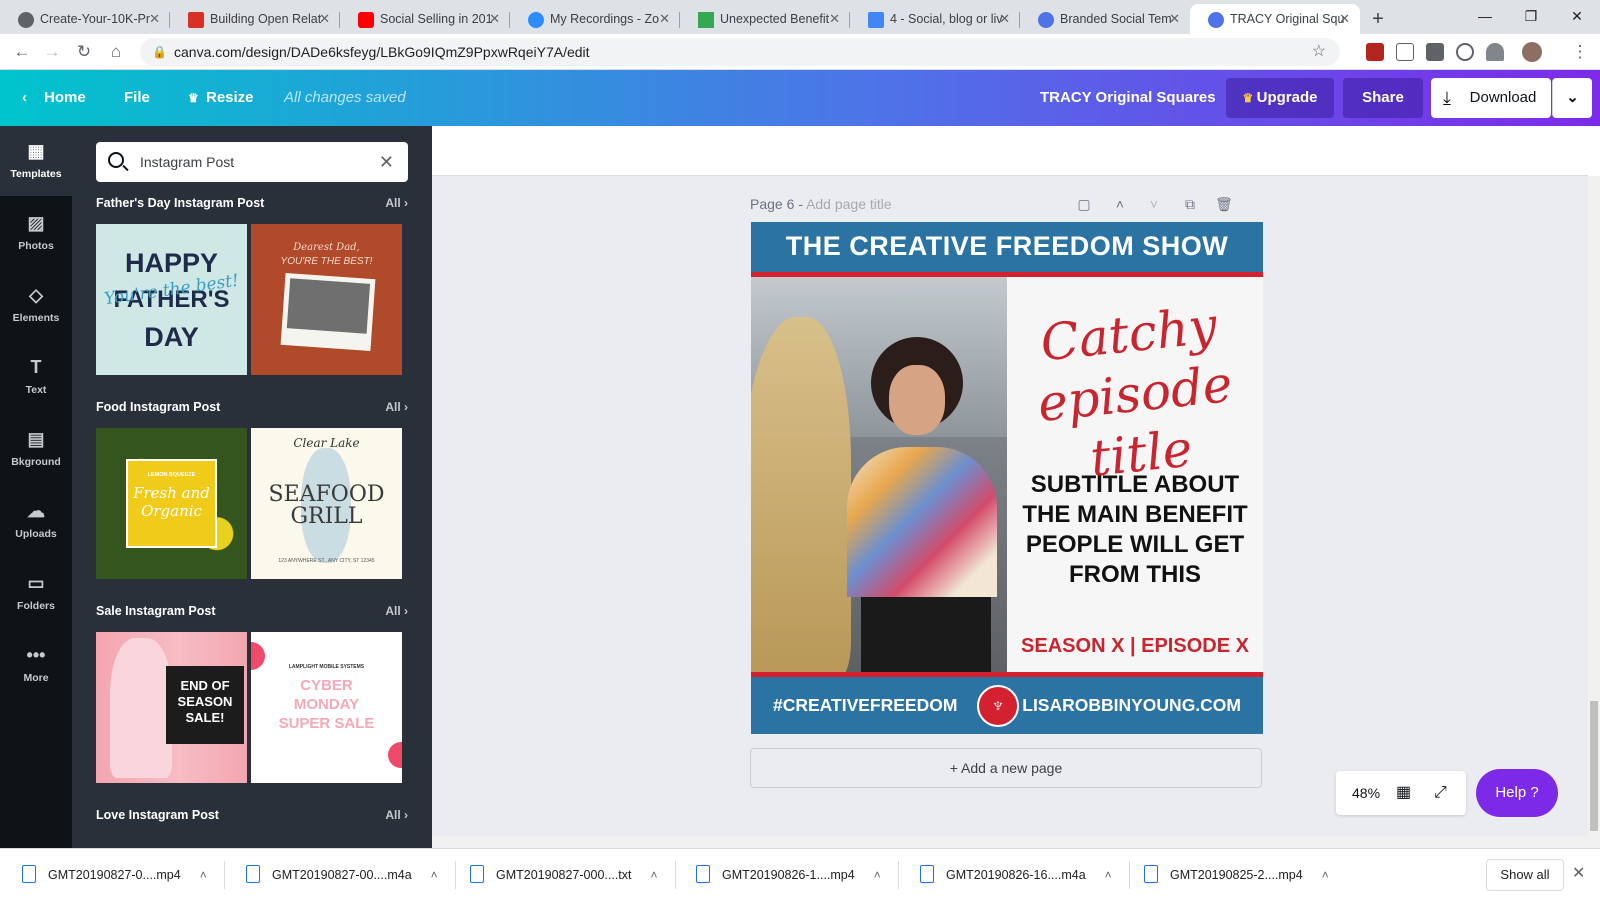  Describe the element at coordinates (36, 305) in the screenshot. I see `nav-elements: ◇ Elements` at that location.